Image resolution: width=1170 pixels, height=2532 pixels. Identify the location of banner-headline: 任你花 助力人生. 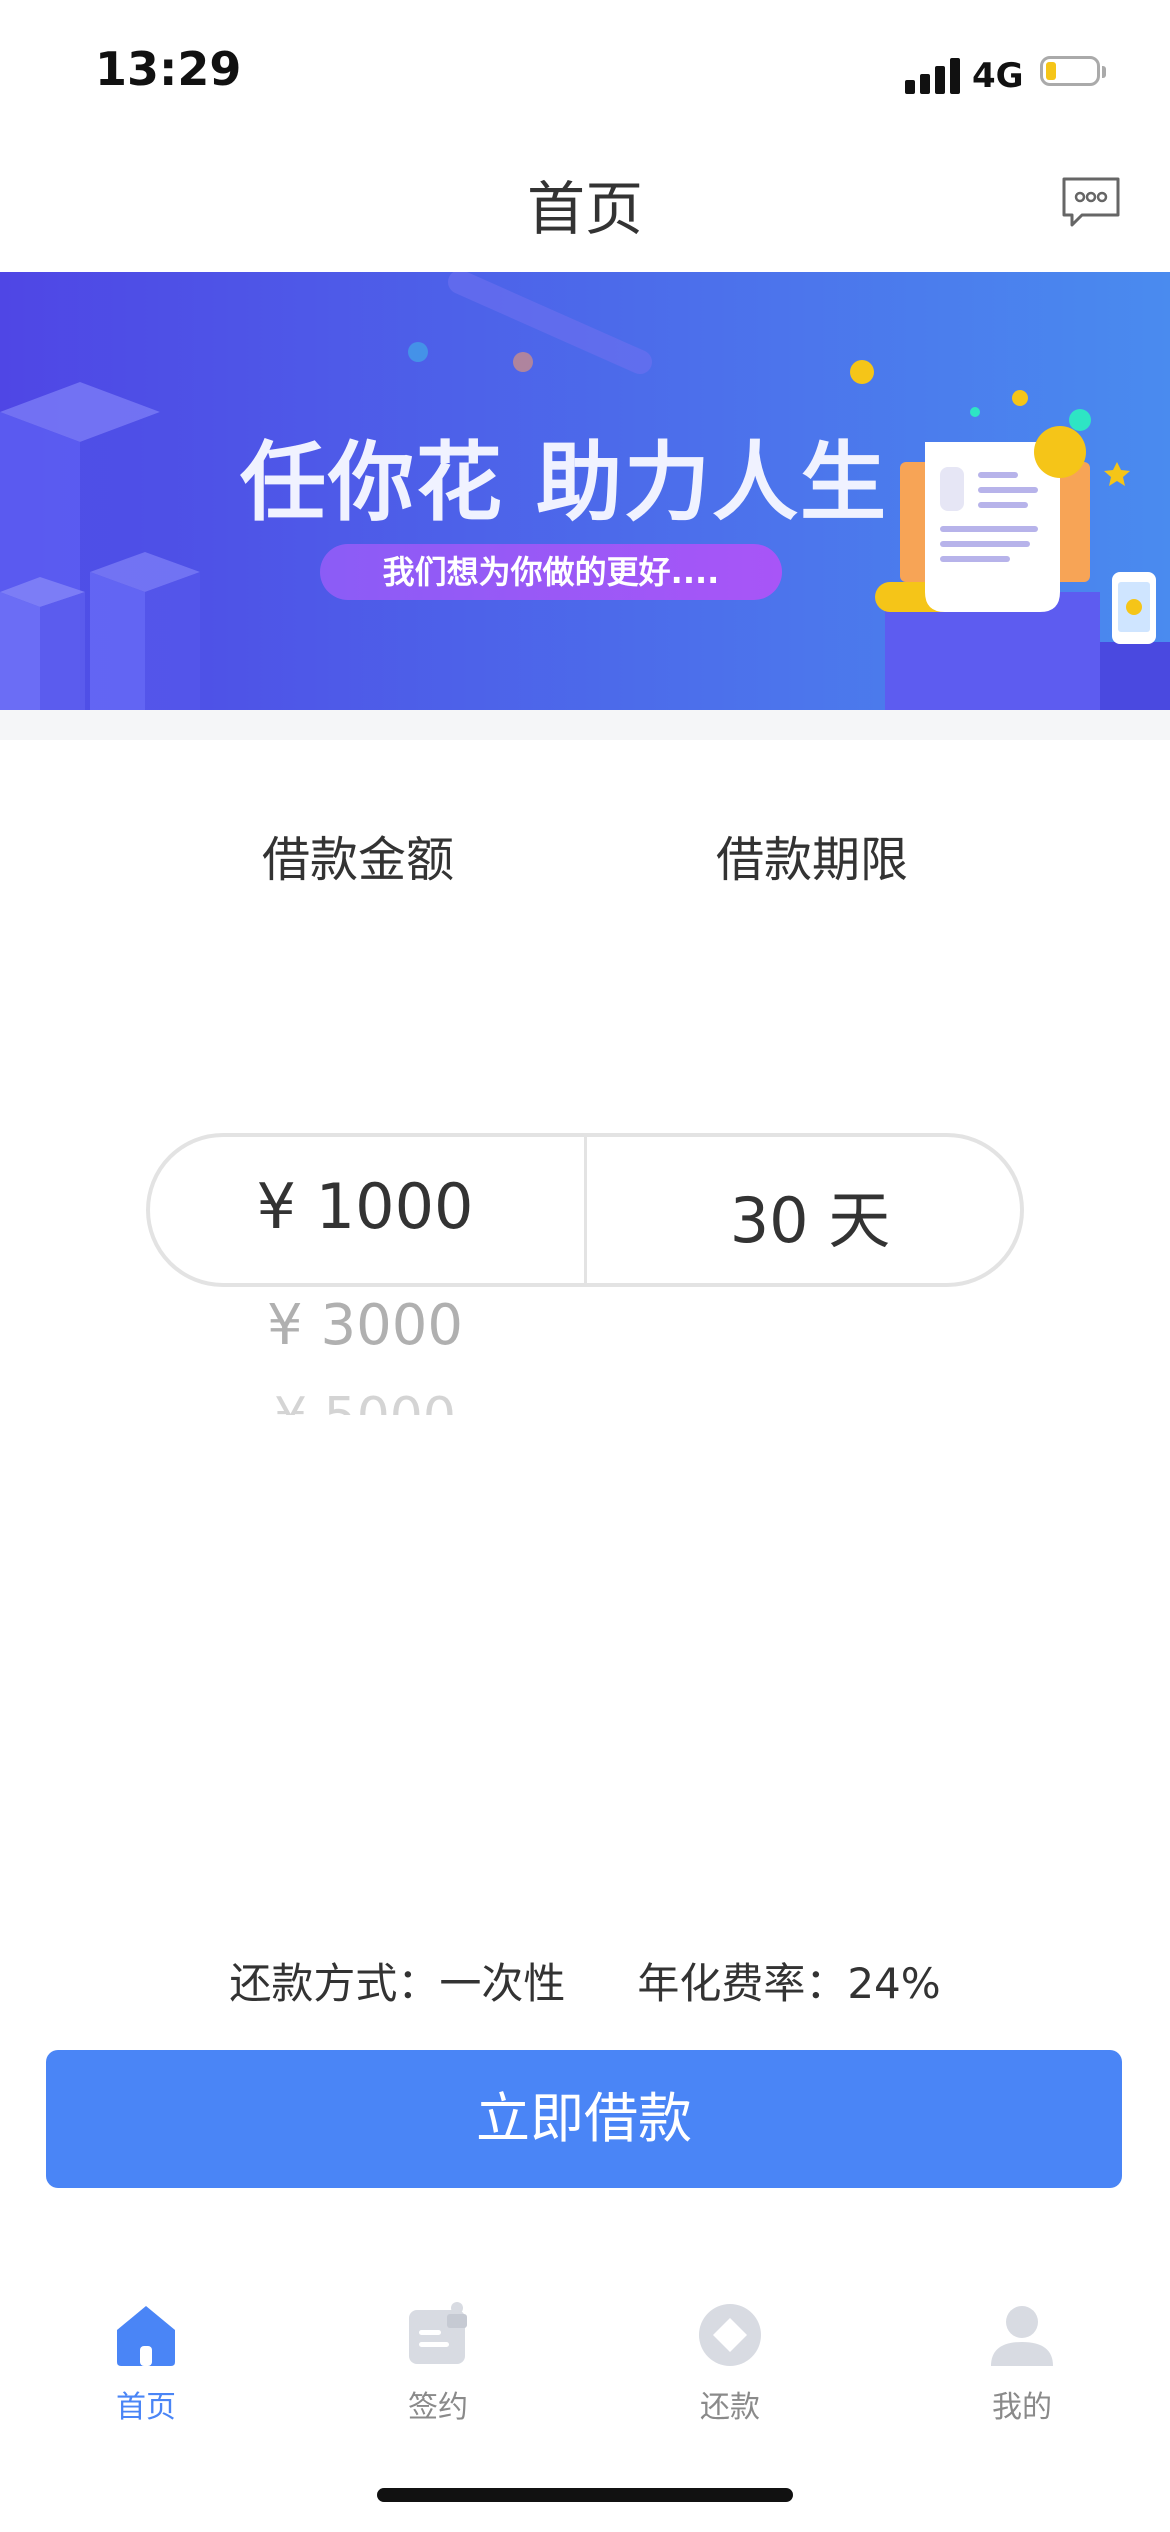
(564, 483).